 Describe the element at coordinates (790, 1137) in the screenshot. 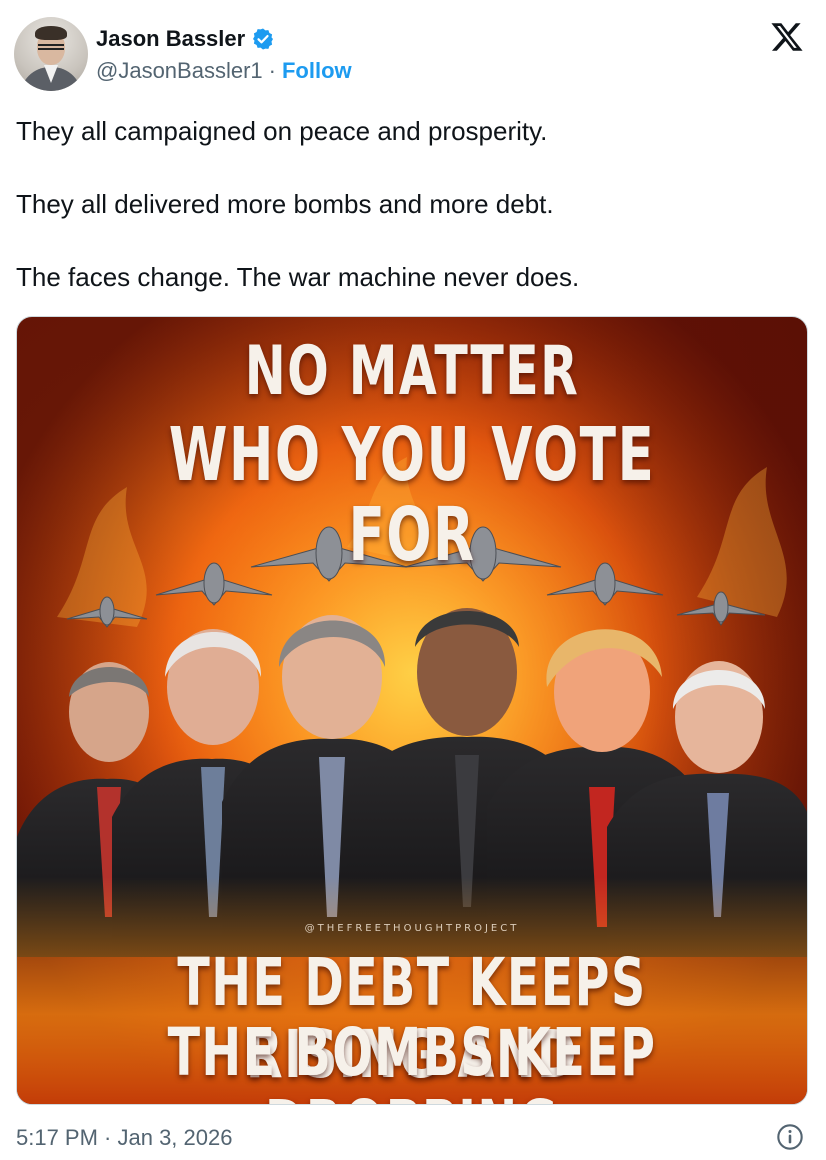

I see `info-icon` at that location.